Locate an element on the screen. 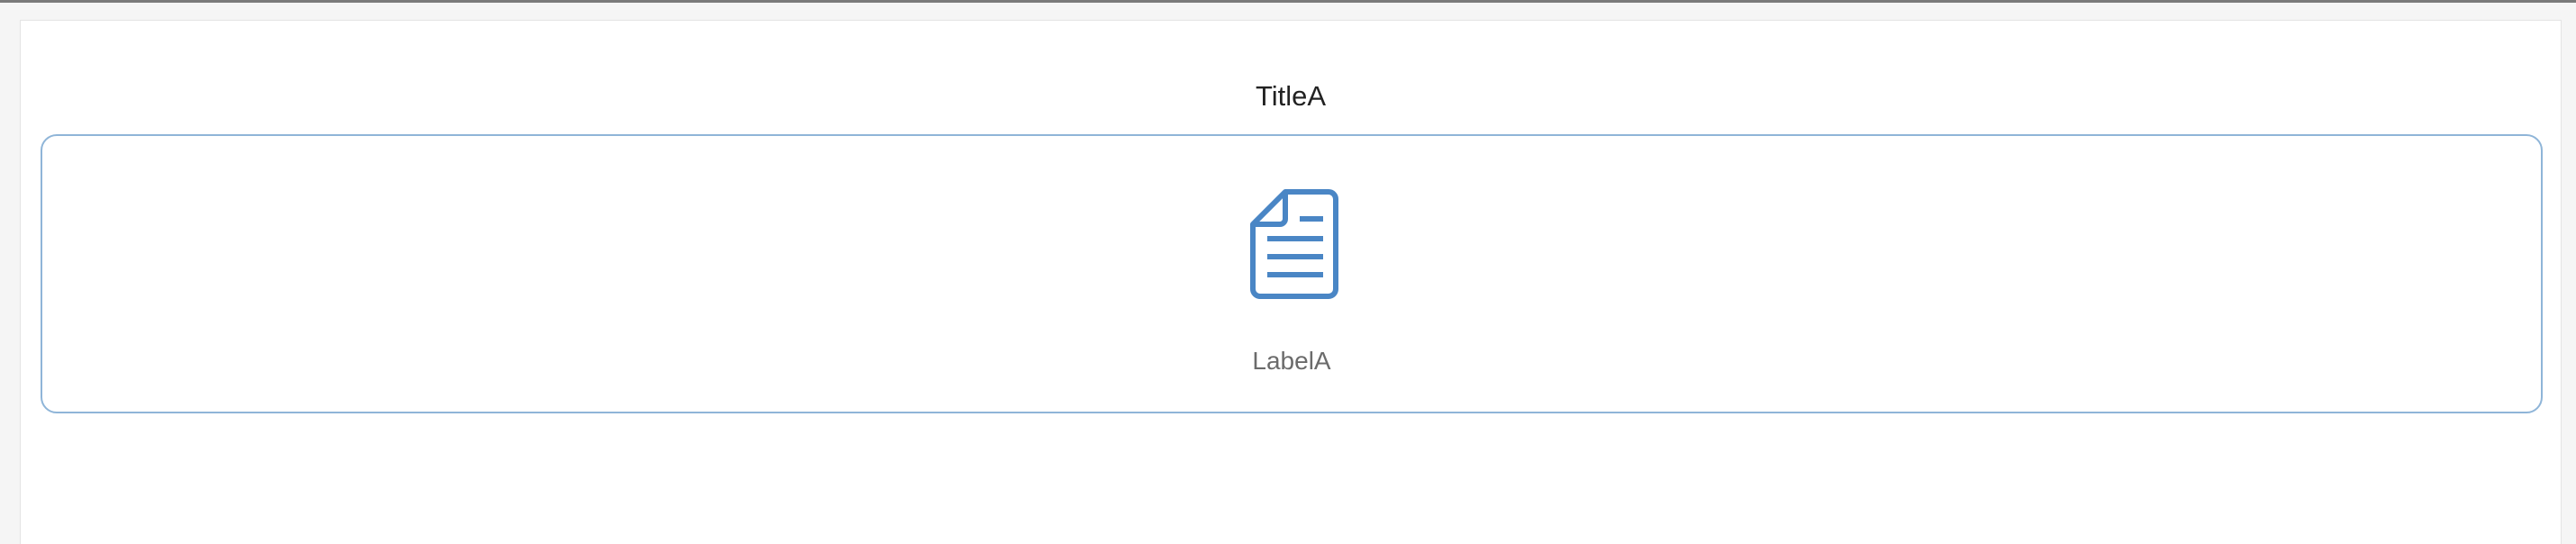  page-title: TitleA is located at coordinates (1291, 96).